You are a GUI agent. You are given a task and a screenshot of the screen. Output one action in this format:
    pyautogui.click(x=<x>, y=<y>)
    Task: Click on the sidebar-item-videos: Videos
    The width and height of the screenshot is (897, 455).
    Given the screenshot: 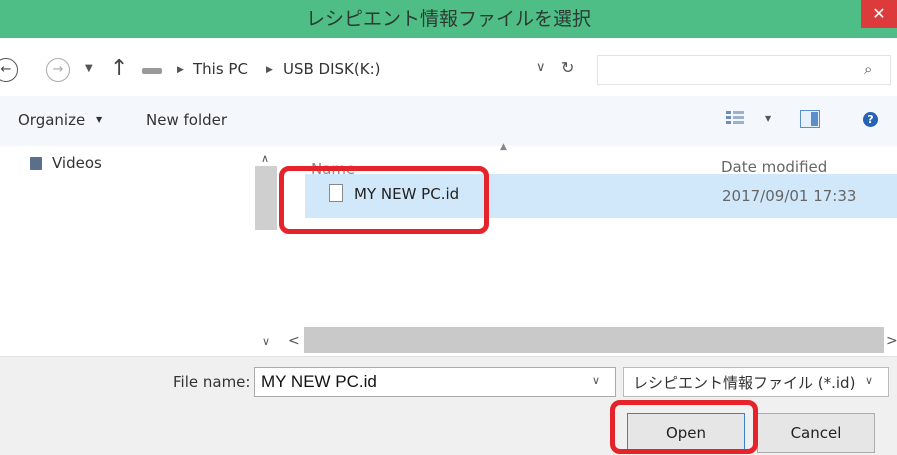 What is the action you would take?
    pyautogui.click(x=77, y=163)
    